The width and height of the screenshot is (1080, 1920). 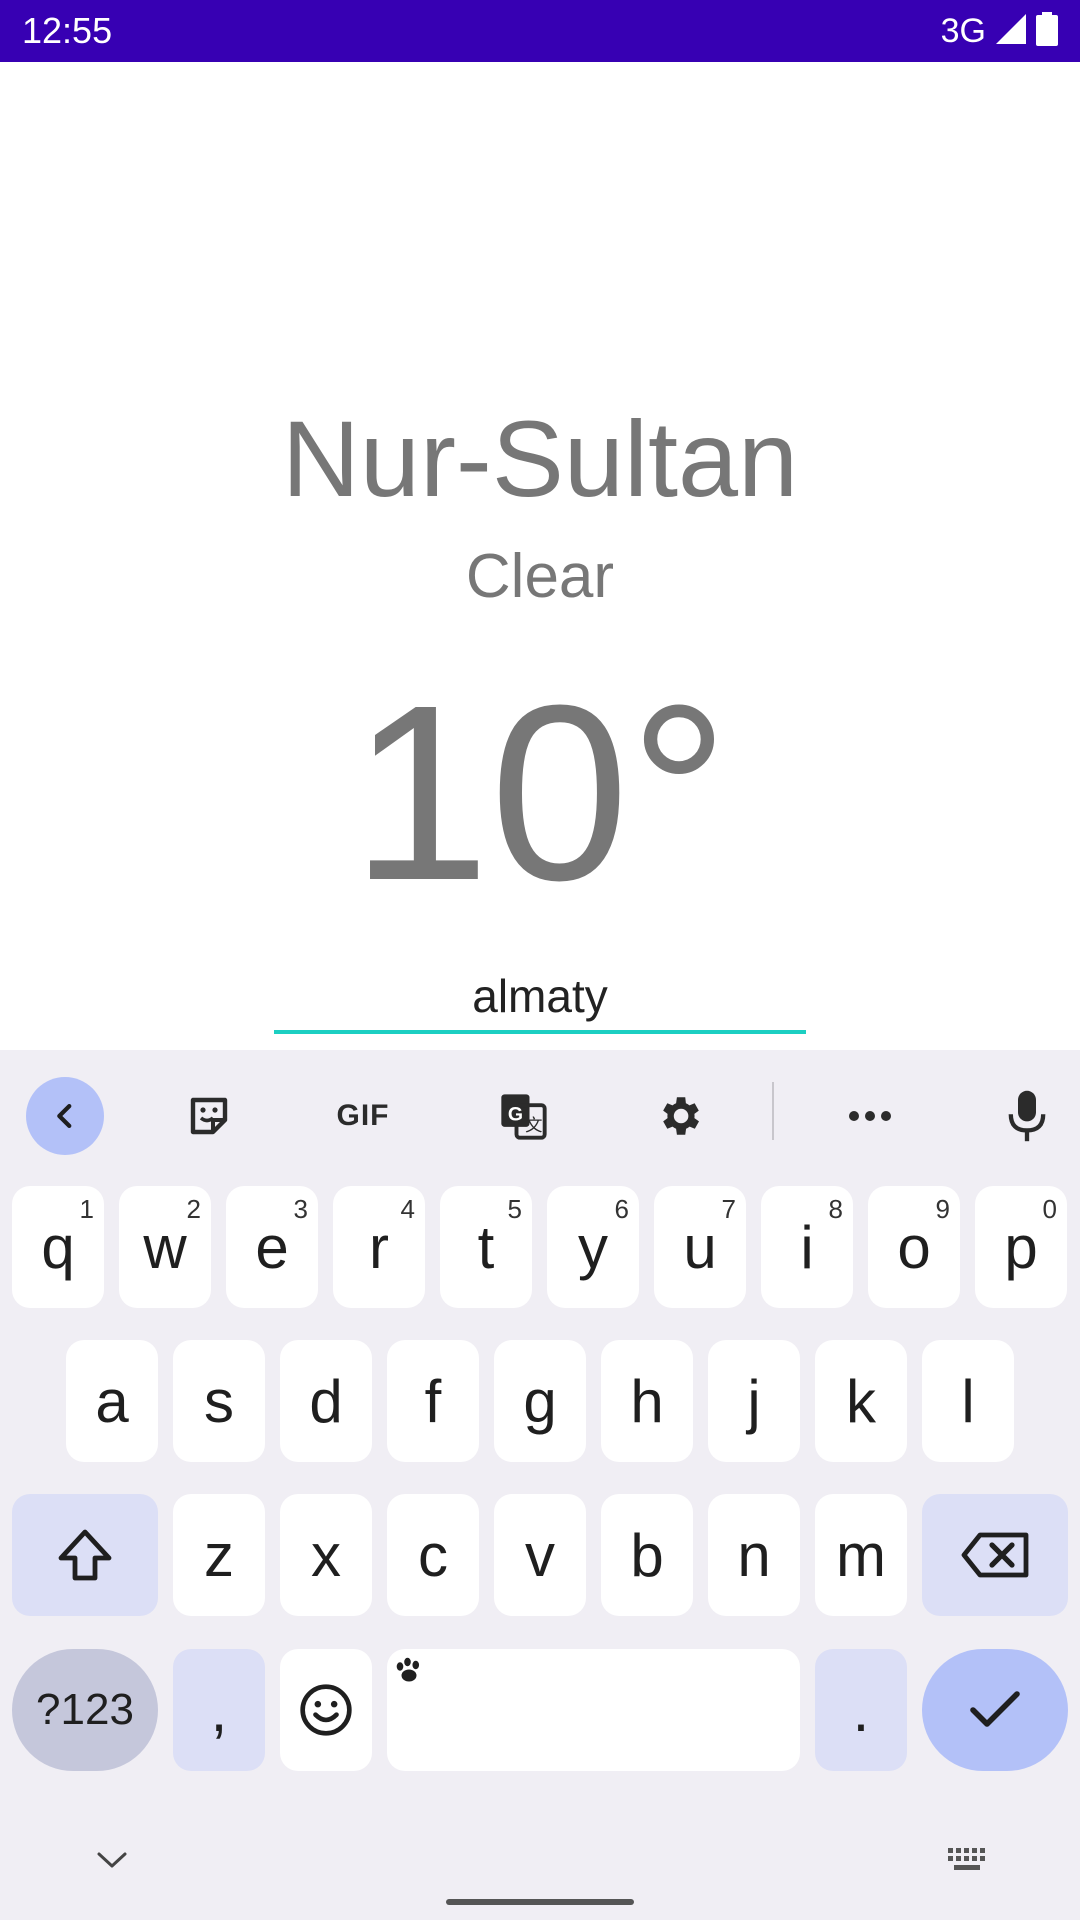 I want to click on key-label: s, so click(x=219, y=1401).